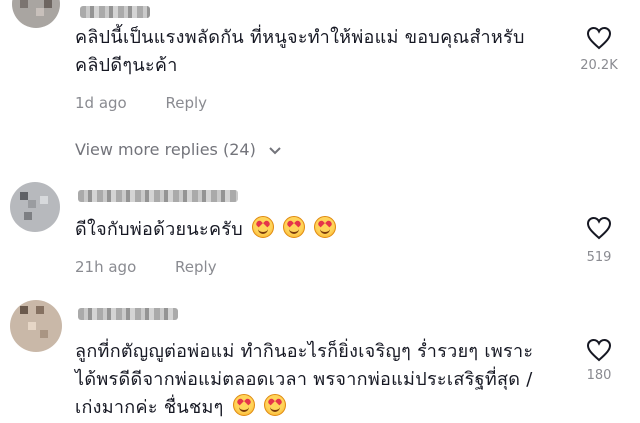 Image resolution: width=640 pixels, height=423 pixels. What do you see at coordinates (146, 267) in the screenshot?
I see `comment-meta: 21h ago Reply` at bounding box center [146, 267].